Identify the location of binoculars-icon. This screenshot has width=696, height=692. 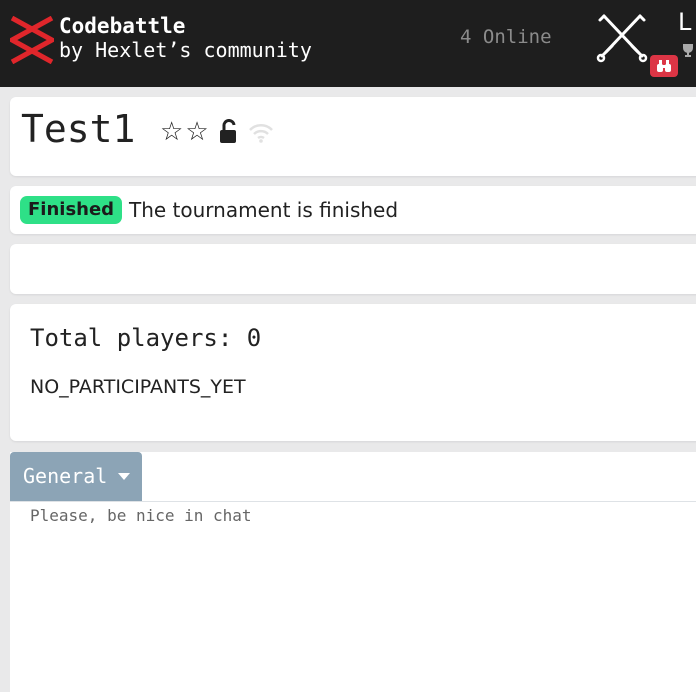
(664, 66).